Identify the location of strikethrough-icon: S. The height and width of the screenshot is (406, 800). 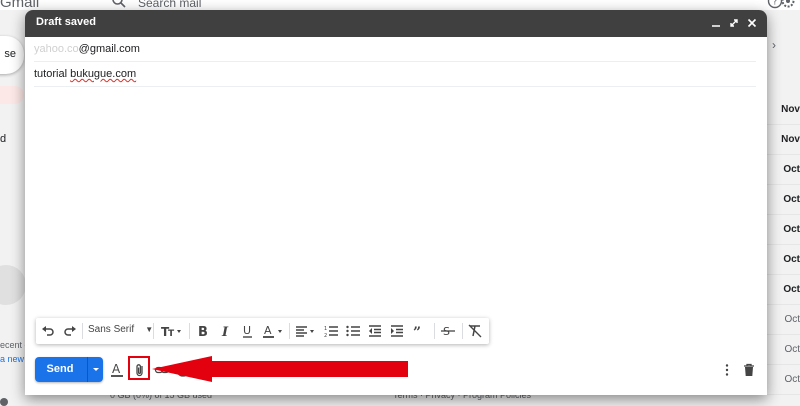
(448, 331).